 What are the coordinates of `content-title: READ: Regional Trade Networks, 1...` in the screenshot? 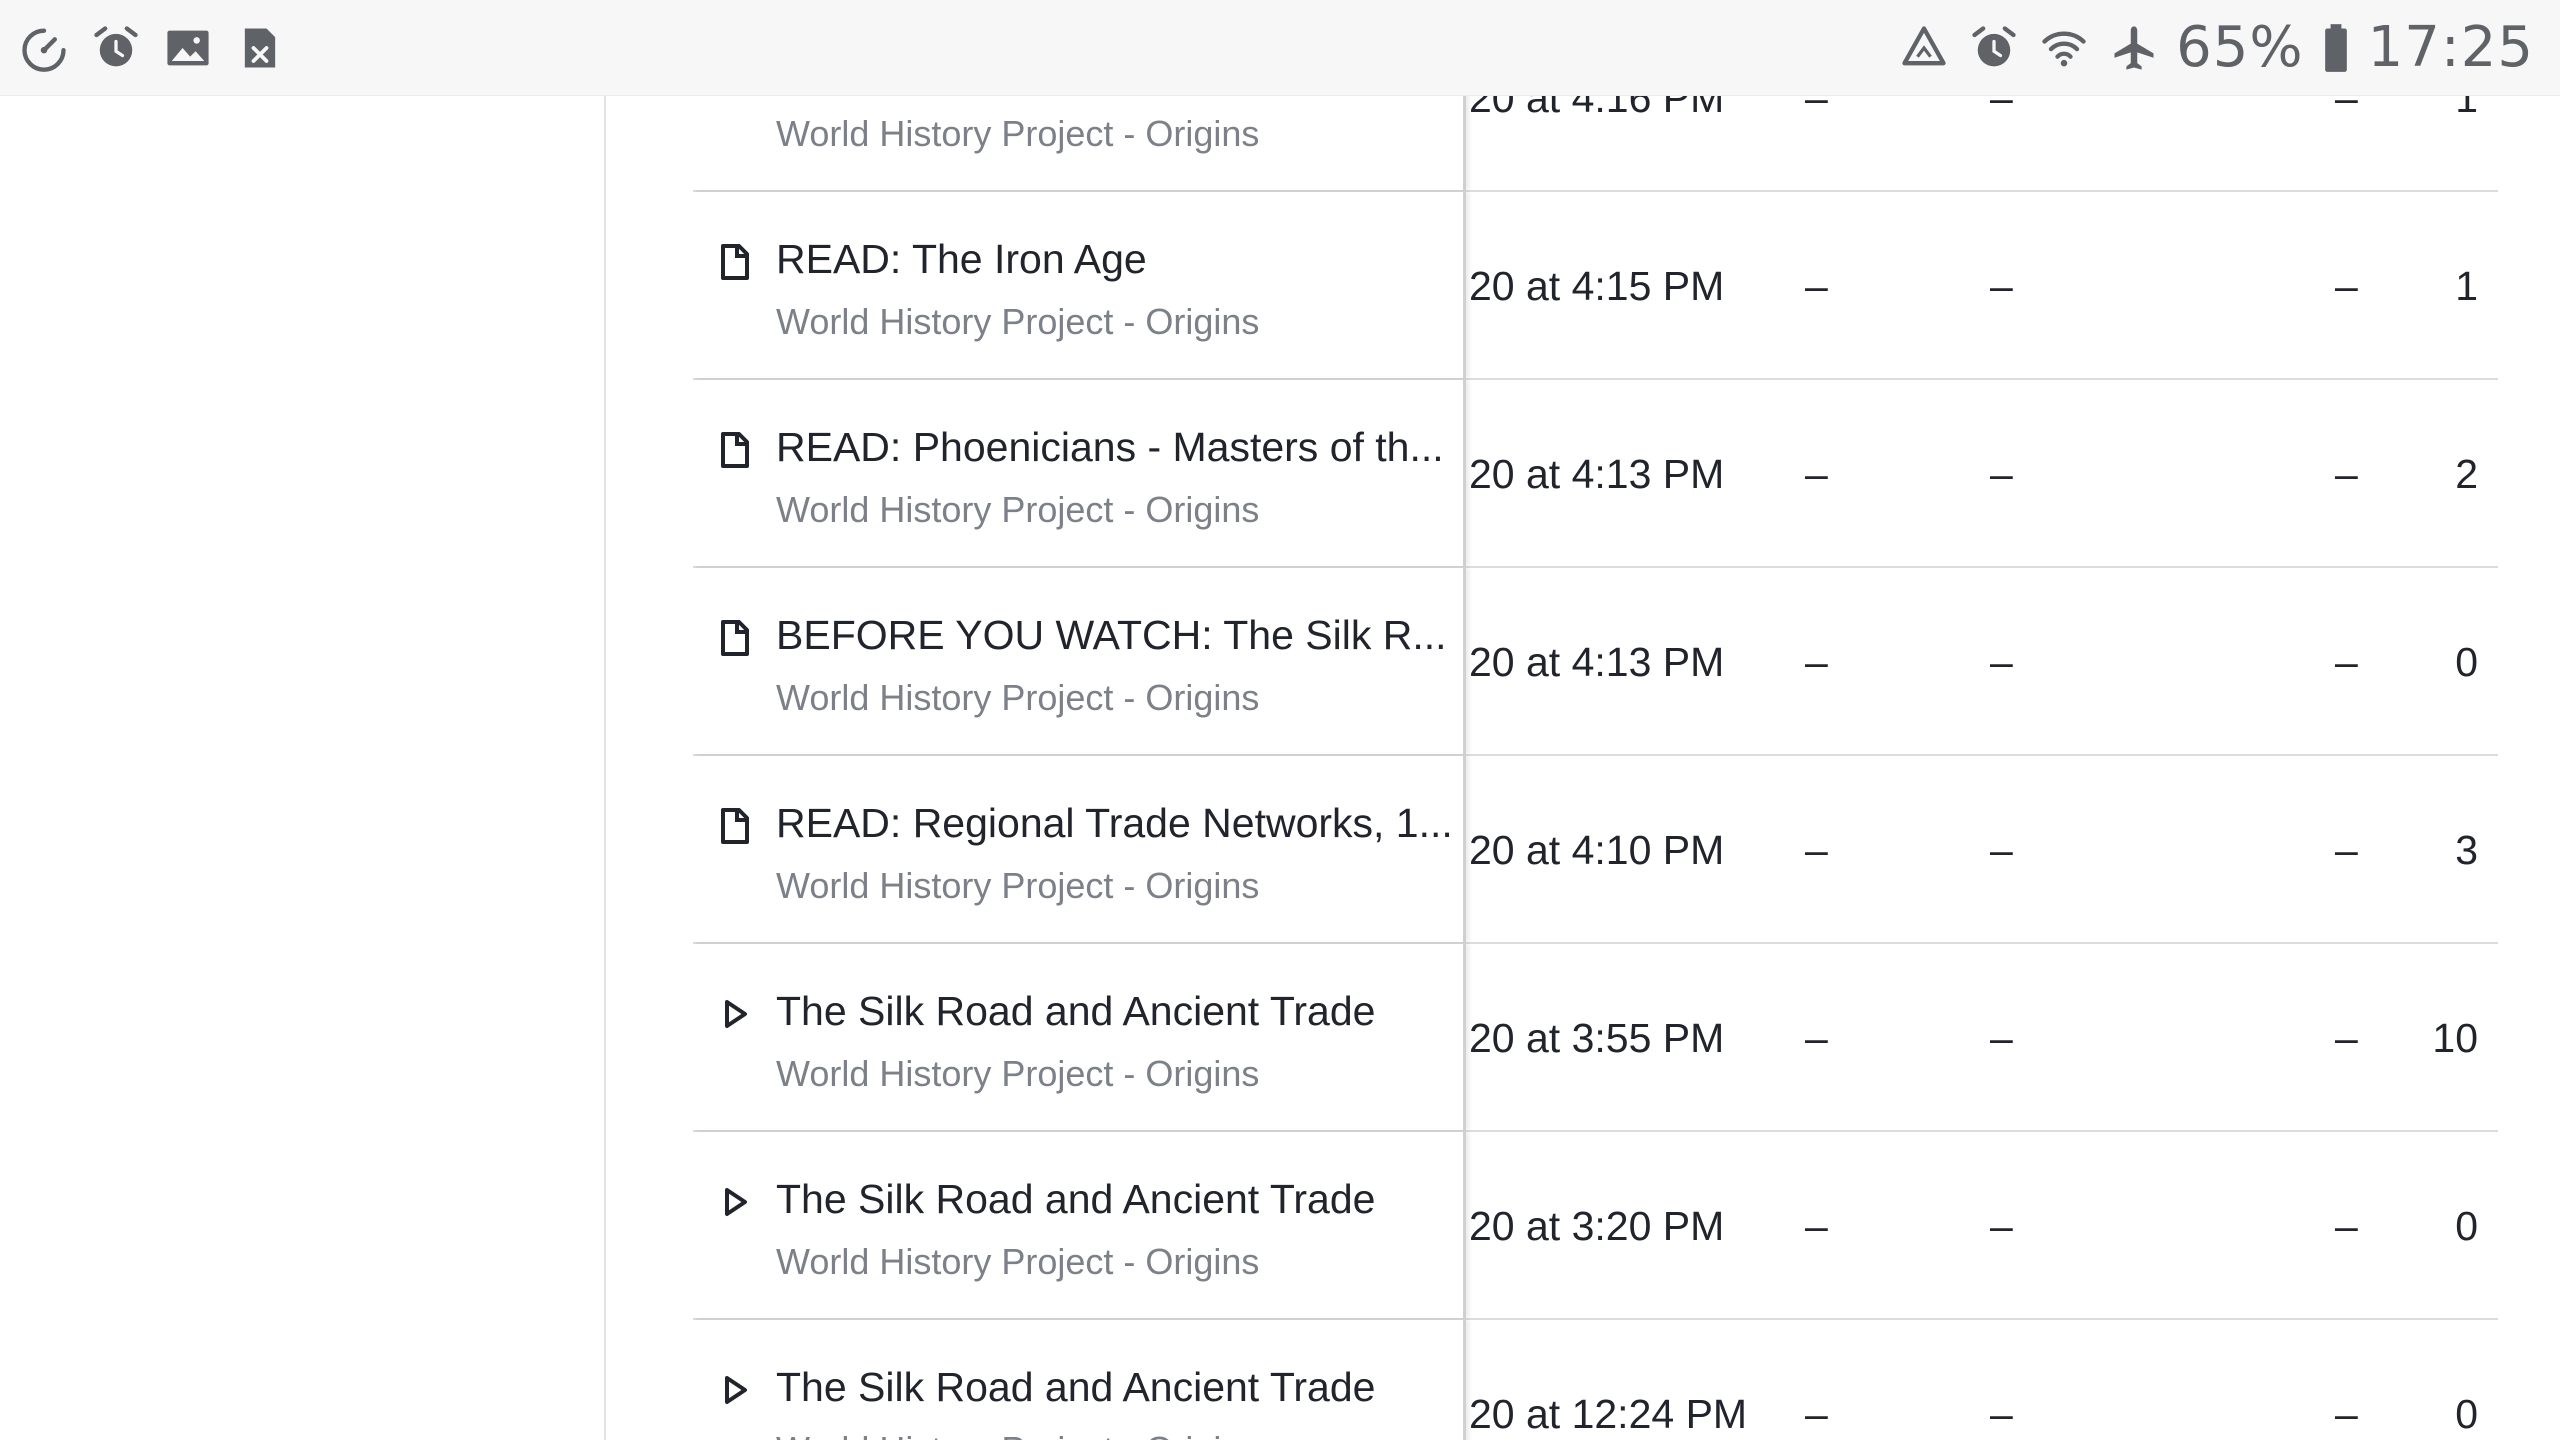 It's located at (1116, 823).